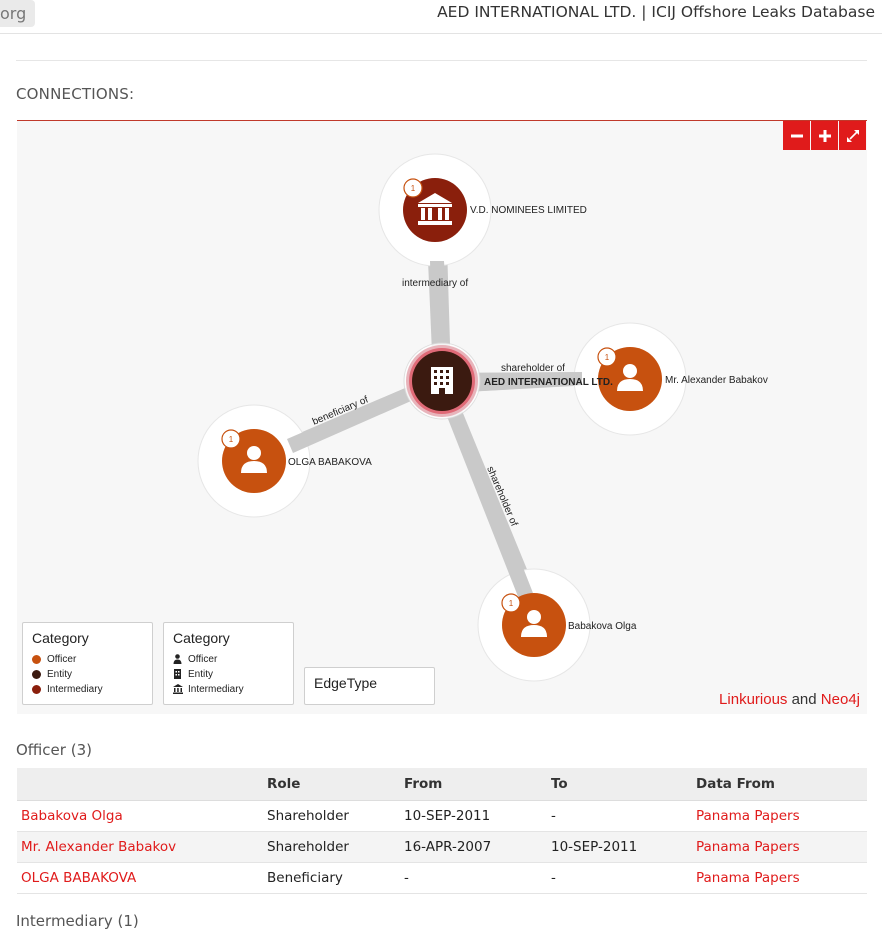 The image size is (882, 930). Describe the element at coordinates (533, 368) in the screenshot. I see `edge-label-alexander: shareholder of` at that location.